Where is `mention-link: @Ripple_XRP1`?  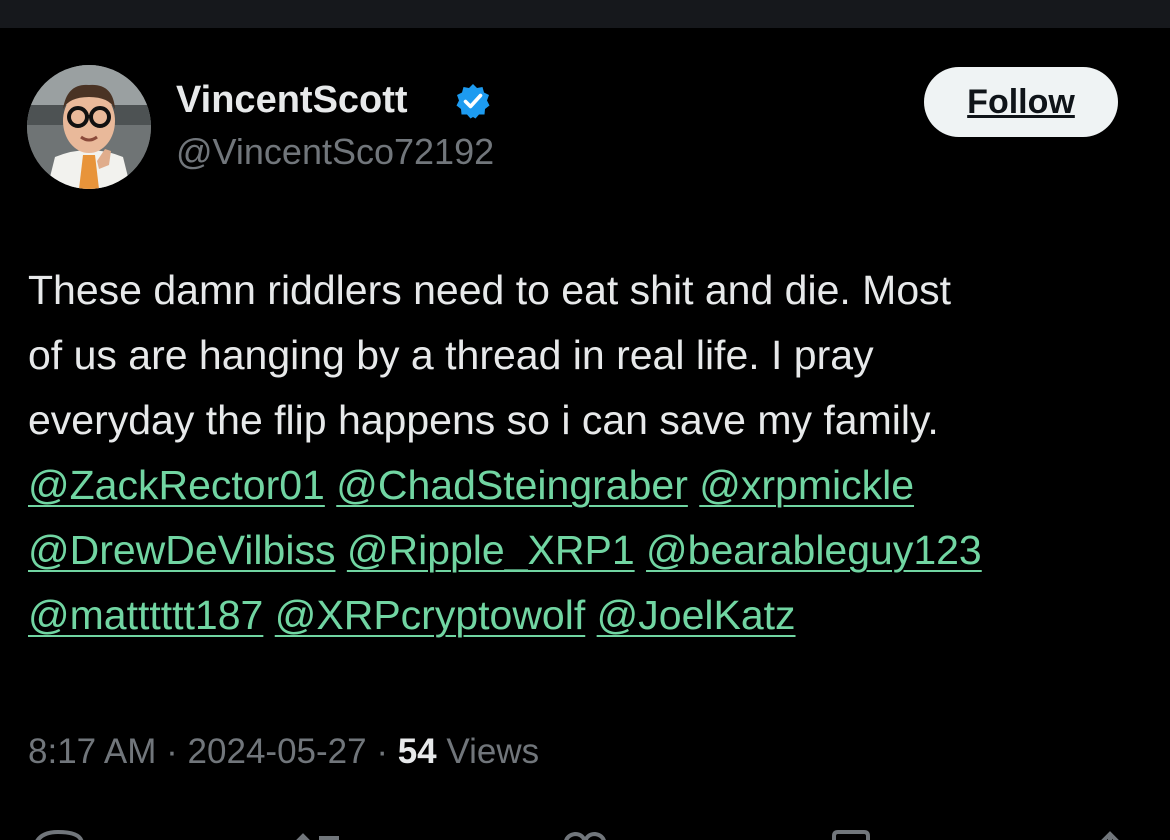 mention-link: @Ripple_XRP1 is located at coordinates (491, 550).